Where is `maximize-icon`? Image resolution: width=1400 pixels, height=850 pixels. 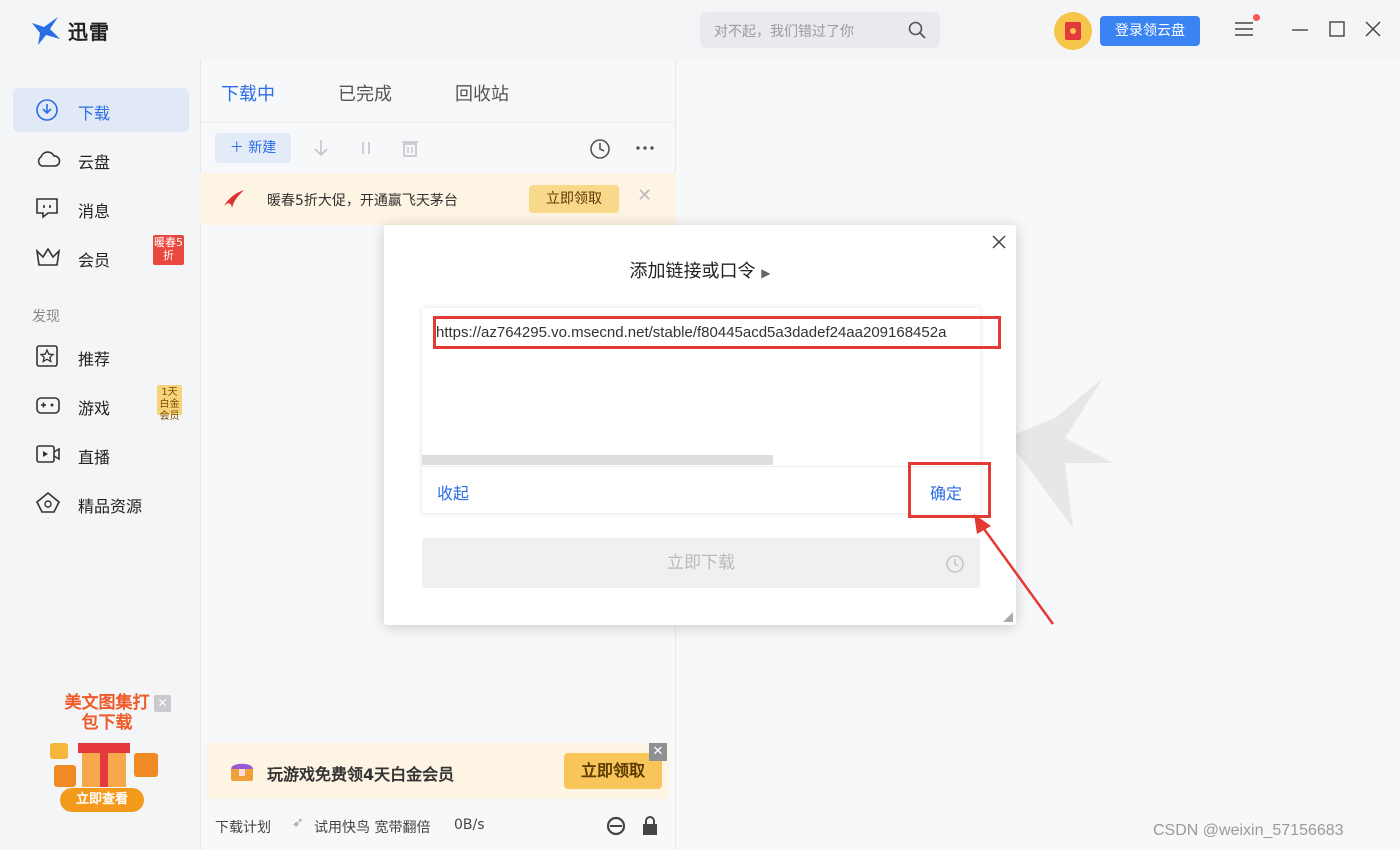
maximize-icon is located at coordinates (1337, 29).